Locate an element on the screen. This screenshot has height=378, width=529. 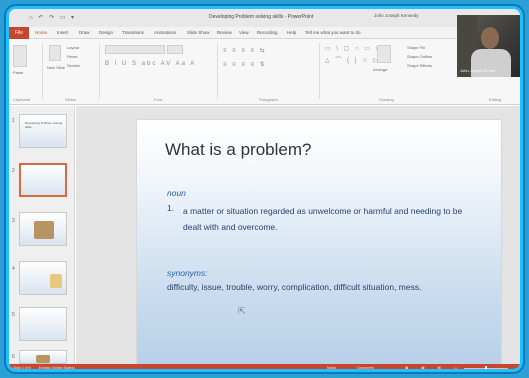
tab-animations: Animations is located at coordinates (165, 32).